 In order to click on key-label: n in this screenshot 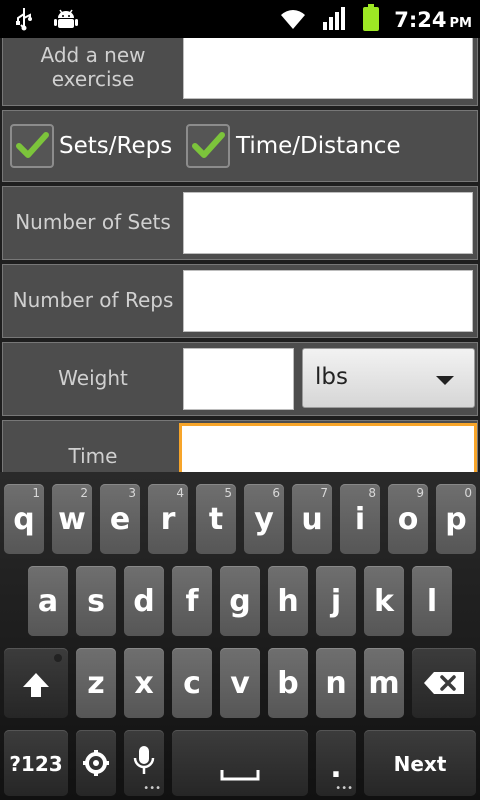, I will do `click(336, 683)`.